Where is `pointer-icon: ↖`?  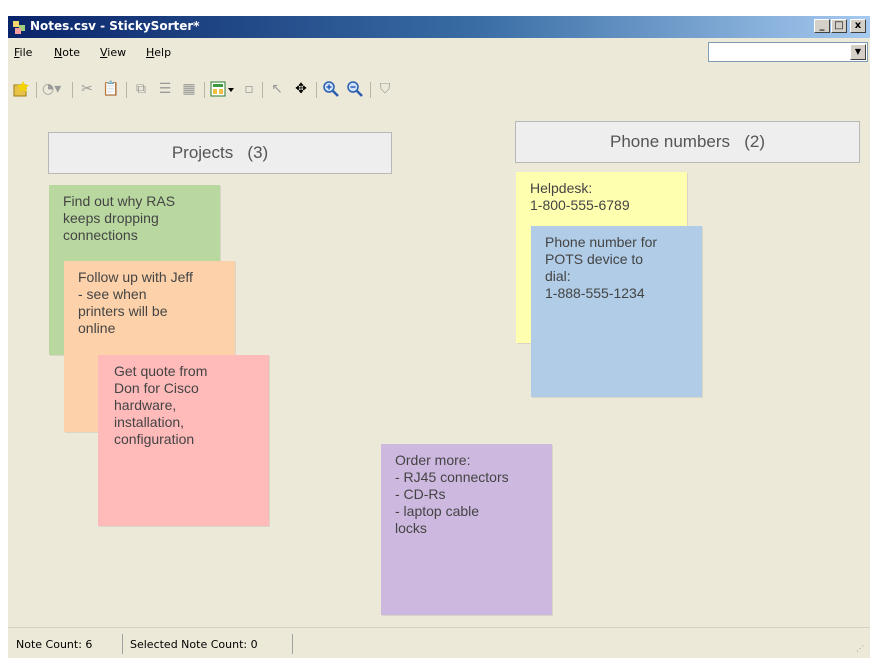 pointer-icon: ↖ is located at coordinates (277, 89).